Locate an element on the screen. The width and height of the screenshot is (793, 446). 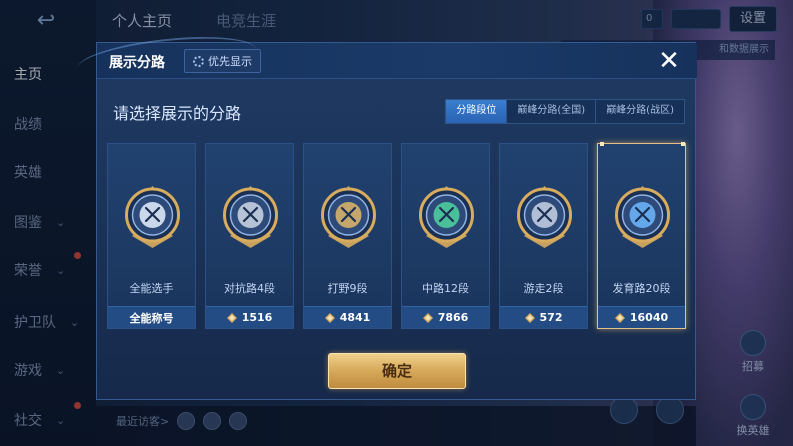
lane-name: 发育路20段 is located at coordinates (641, 288).